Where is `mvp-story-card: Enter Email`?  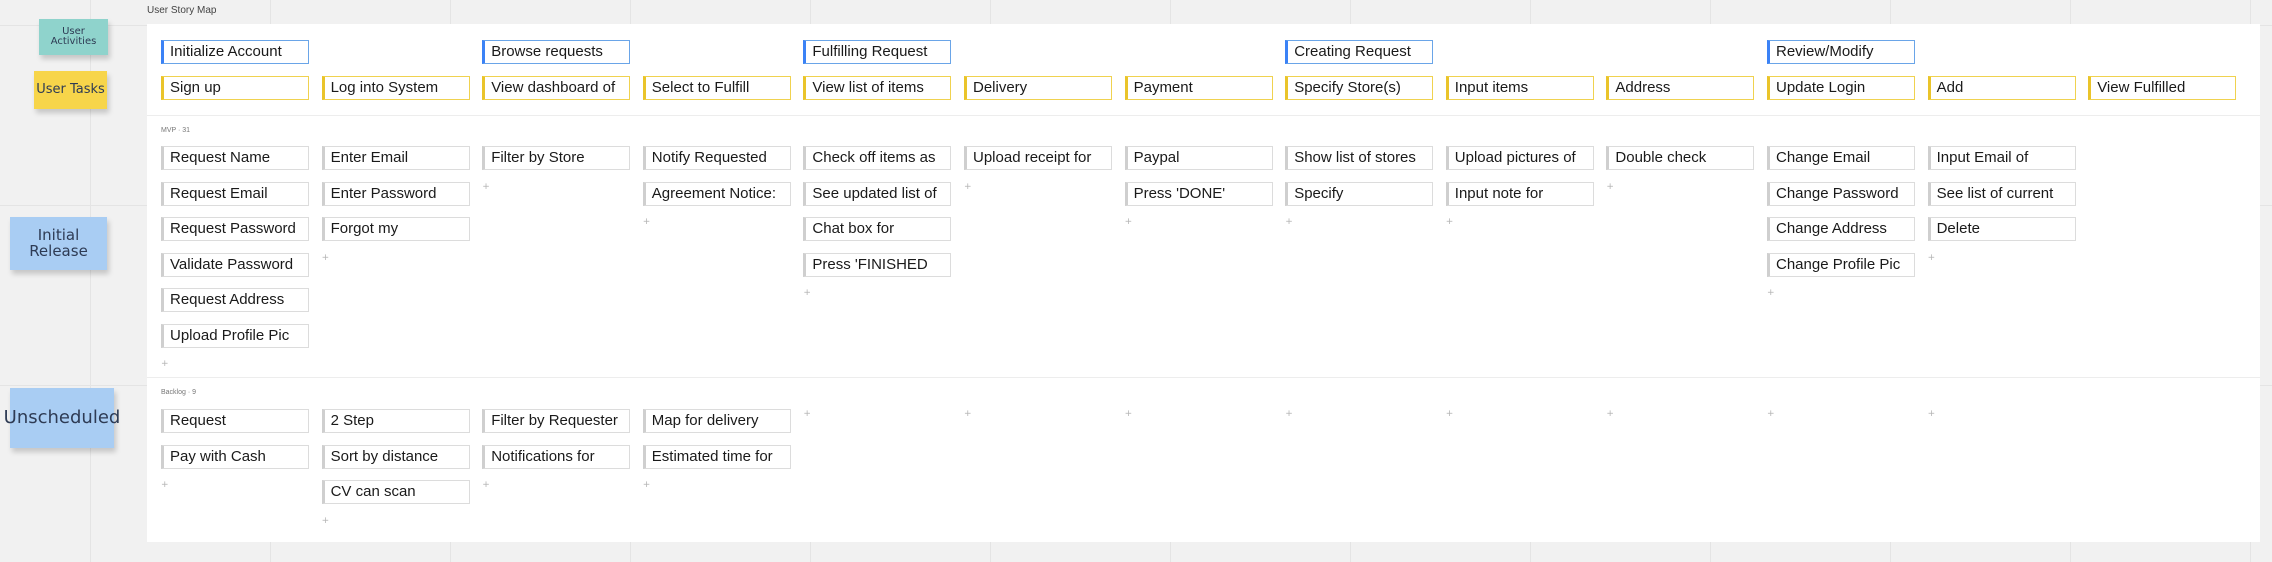 mvp-story-card: Enter Email is located at coordinates (395, 158).